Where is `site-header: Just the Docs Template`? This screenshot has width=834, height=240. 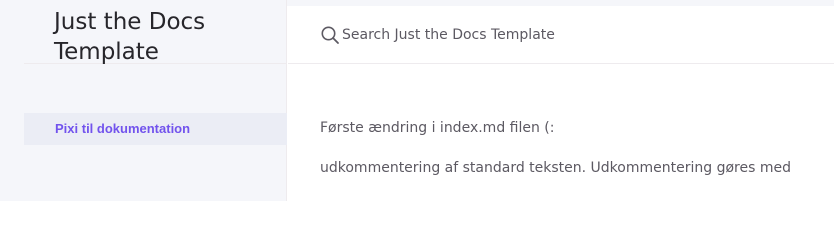 site-header: Just the Docs Template is located at coordinates (155, 33).